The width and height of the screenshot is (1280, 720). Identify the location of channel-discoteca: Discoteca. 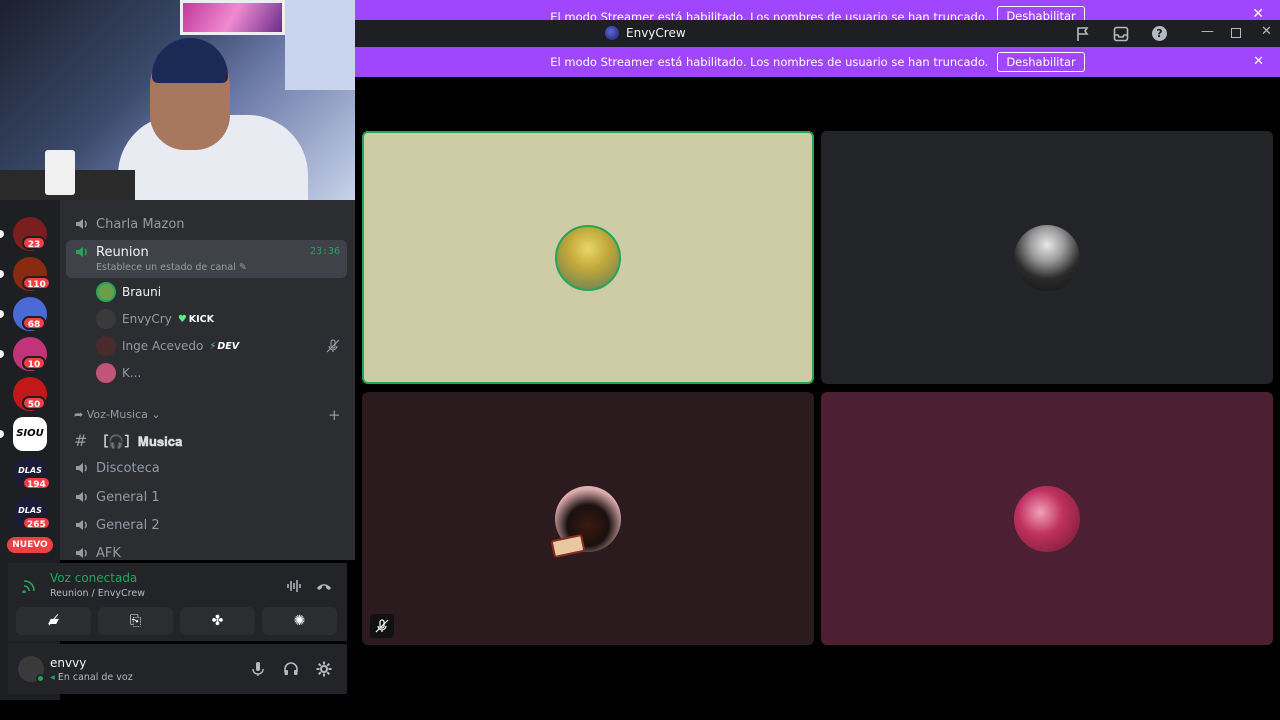
(117, 468).